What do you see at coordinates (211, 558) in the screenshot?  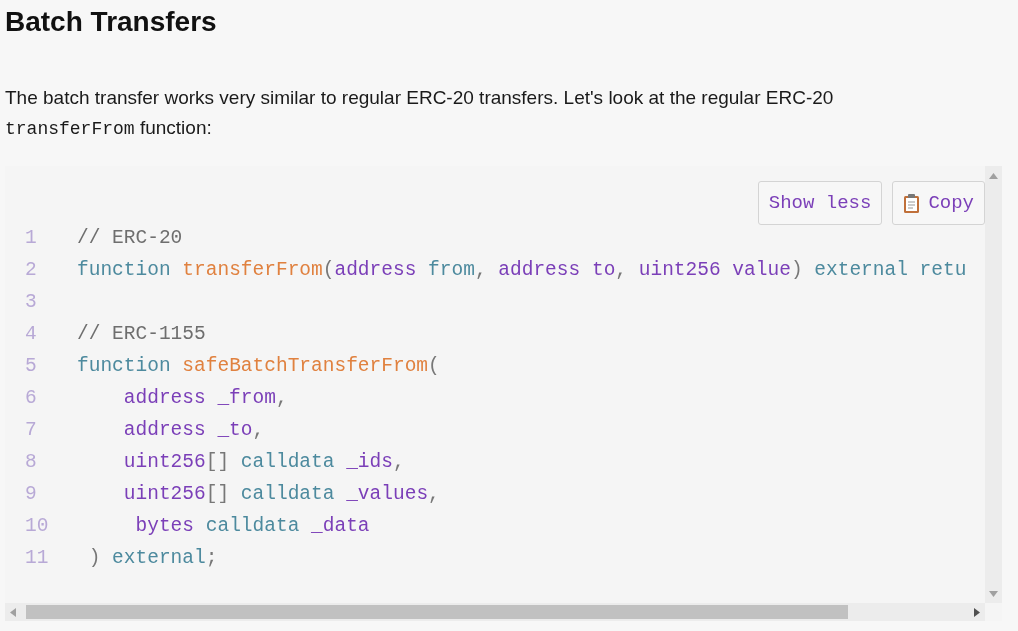 I see `code-punctuation: ;` at bounding box center [211, 558].